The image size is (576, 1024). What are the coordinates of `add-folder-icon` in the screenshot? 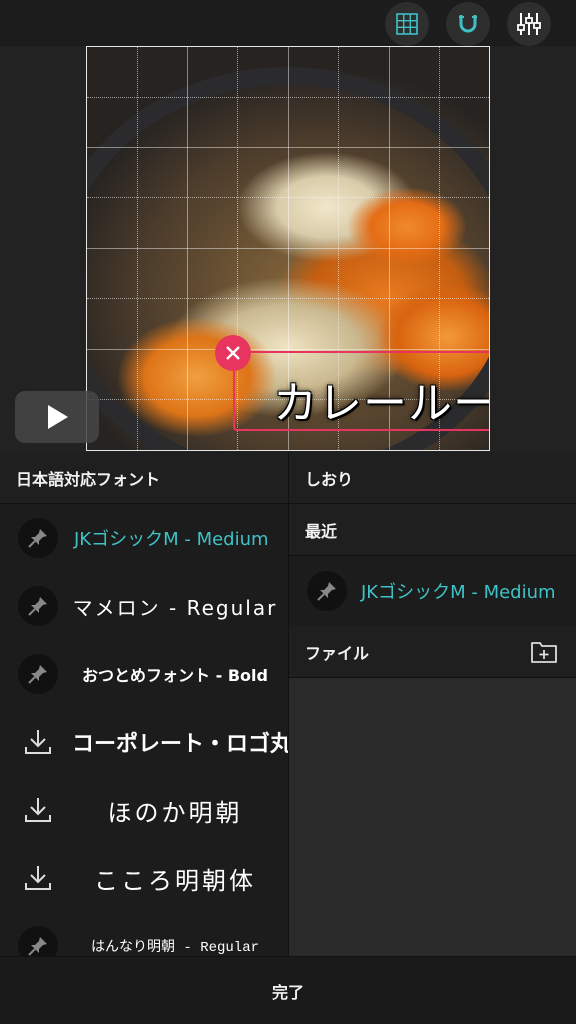 It's located at (544, 651).